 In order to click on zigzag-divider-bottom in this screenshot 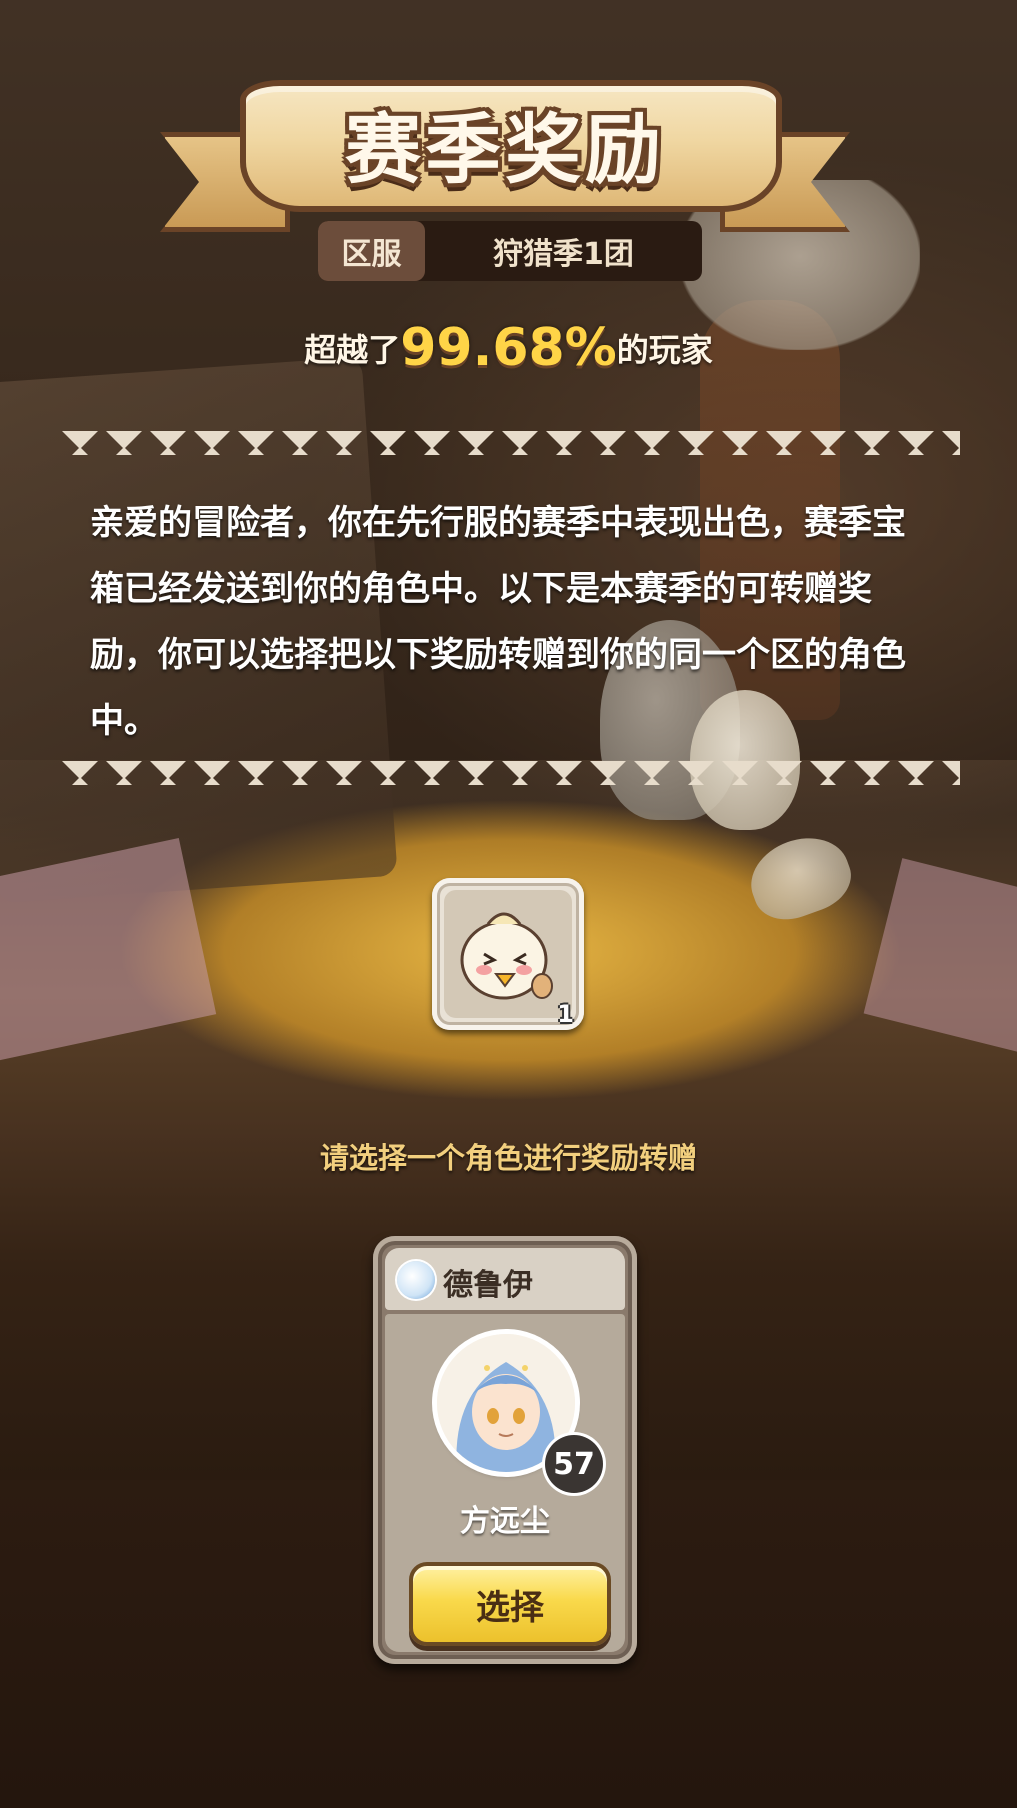, I will do `click(509, 773)`.